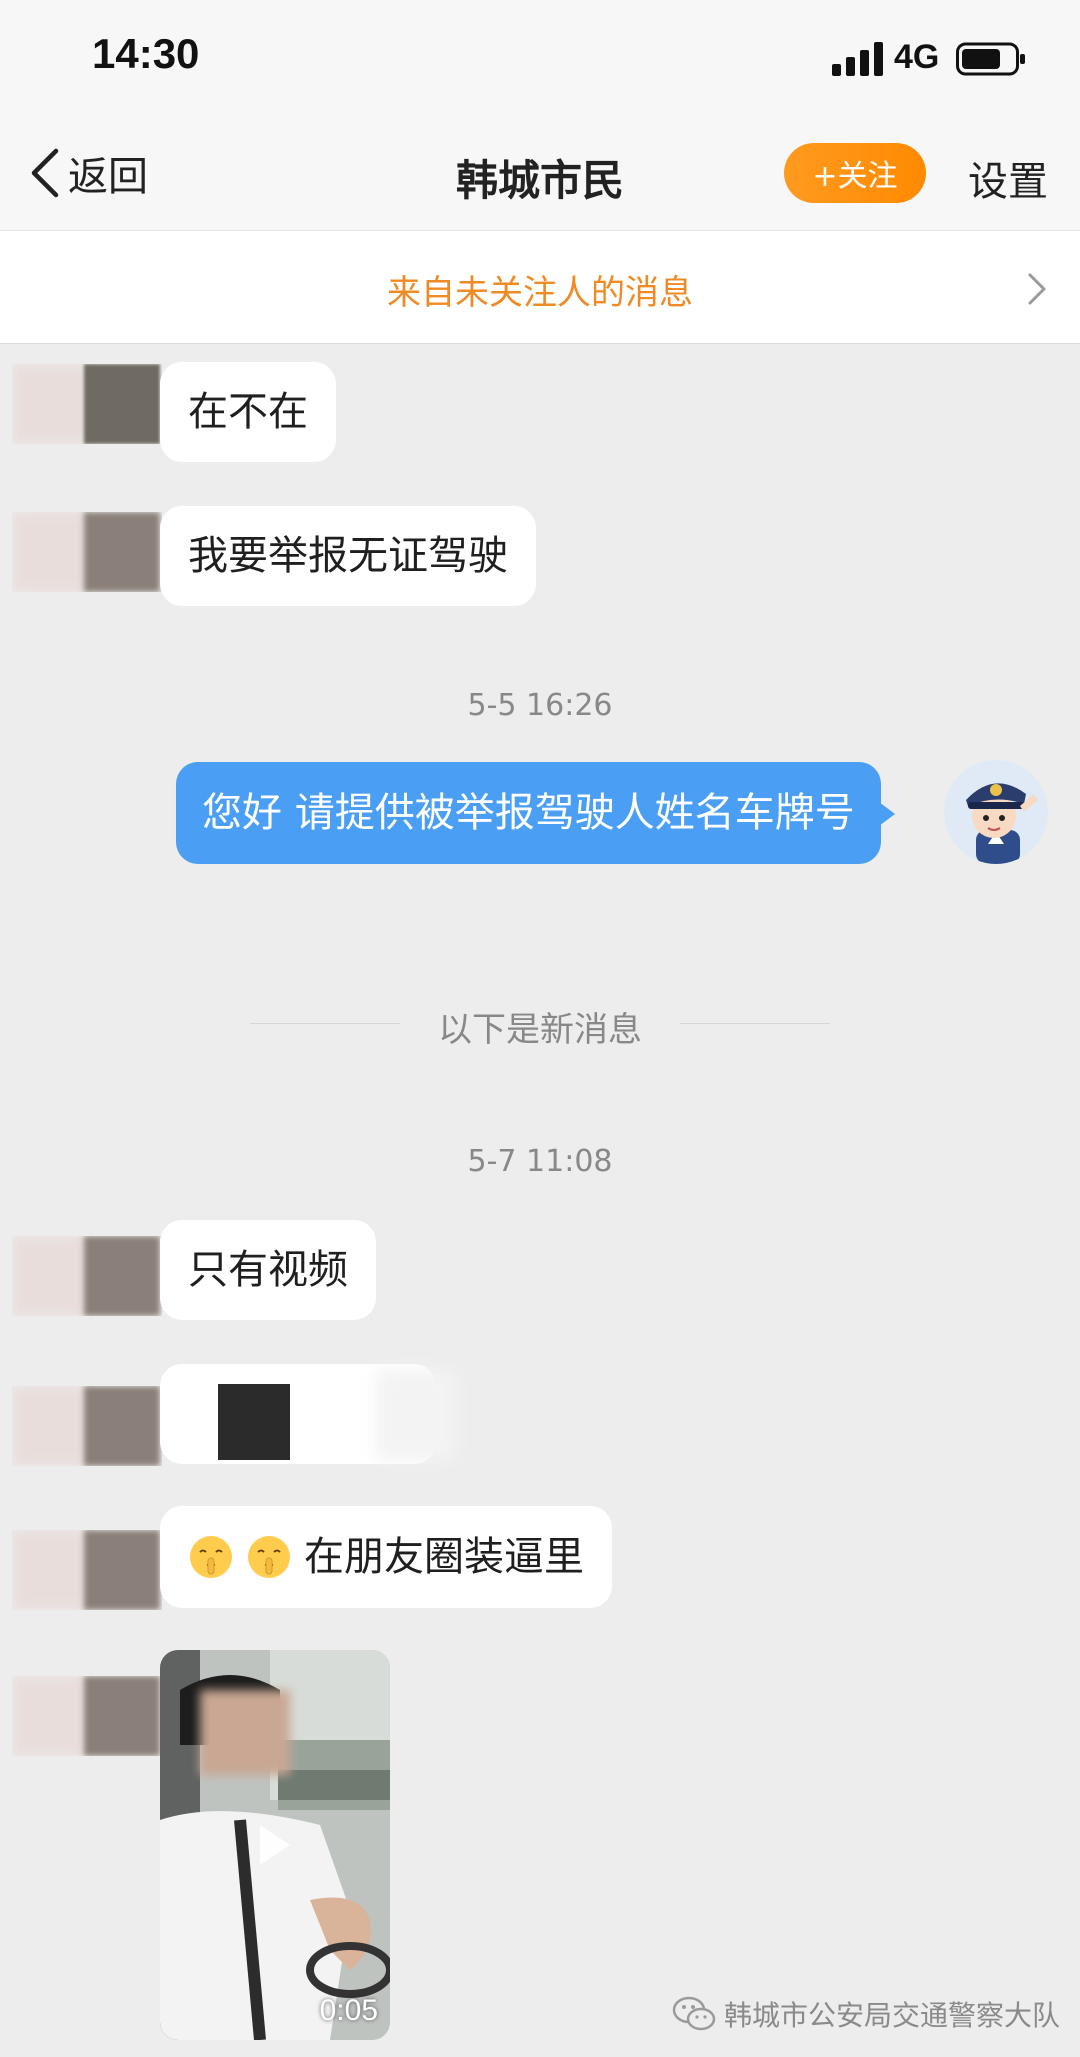  I want to click on chevron-right-icon, so click(1037, 289).